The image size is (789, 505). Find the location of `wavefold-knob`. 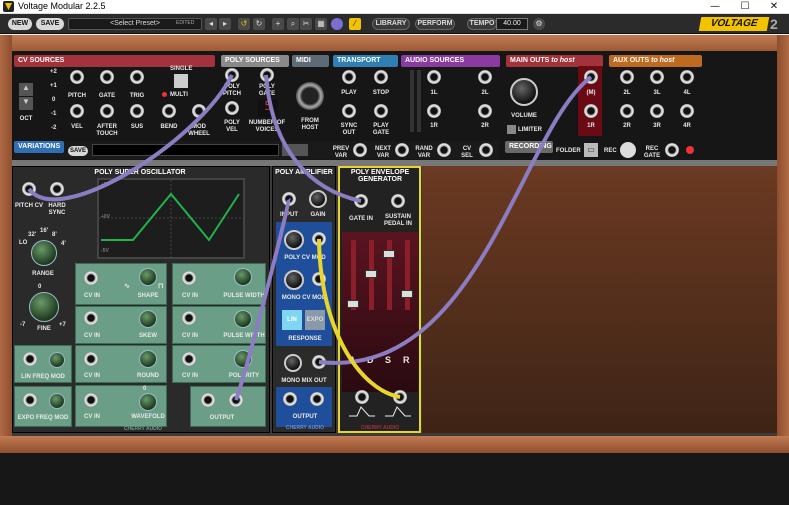

wavefold-knob is located at coordinates (148, 402).